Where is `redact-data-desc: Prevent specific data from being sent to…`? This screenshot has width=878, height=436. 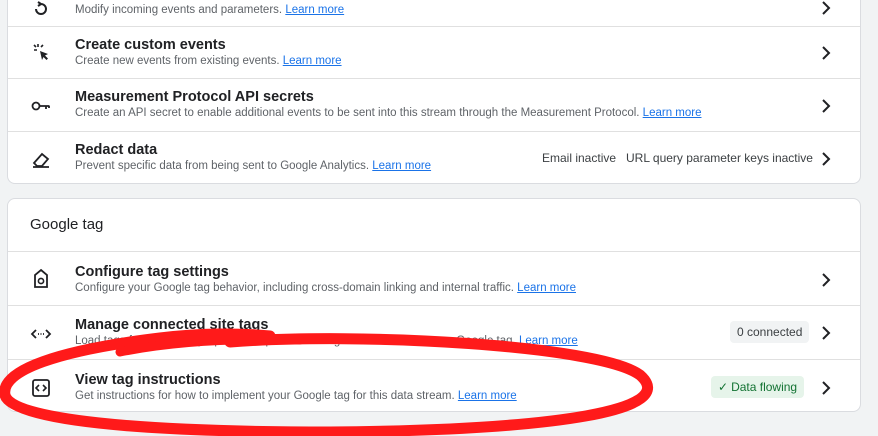
redact-data-desc: Prevent specific data from being sent to… is located at coordinates (253, 166).